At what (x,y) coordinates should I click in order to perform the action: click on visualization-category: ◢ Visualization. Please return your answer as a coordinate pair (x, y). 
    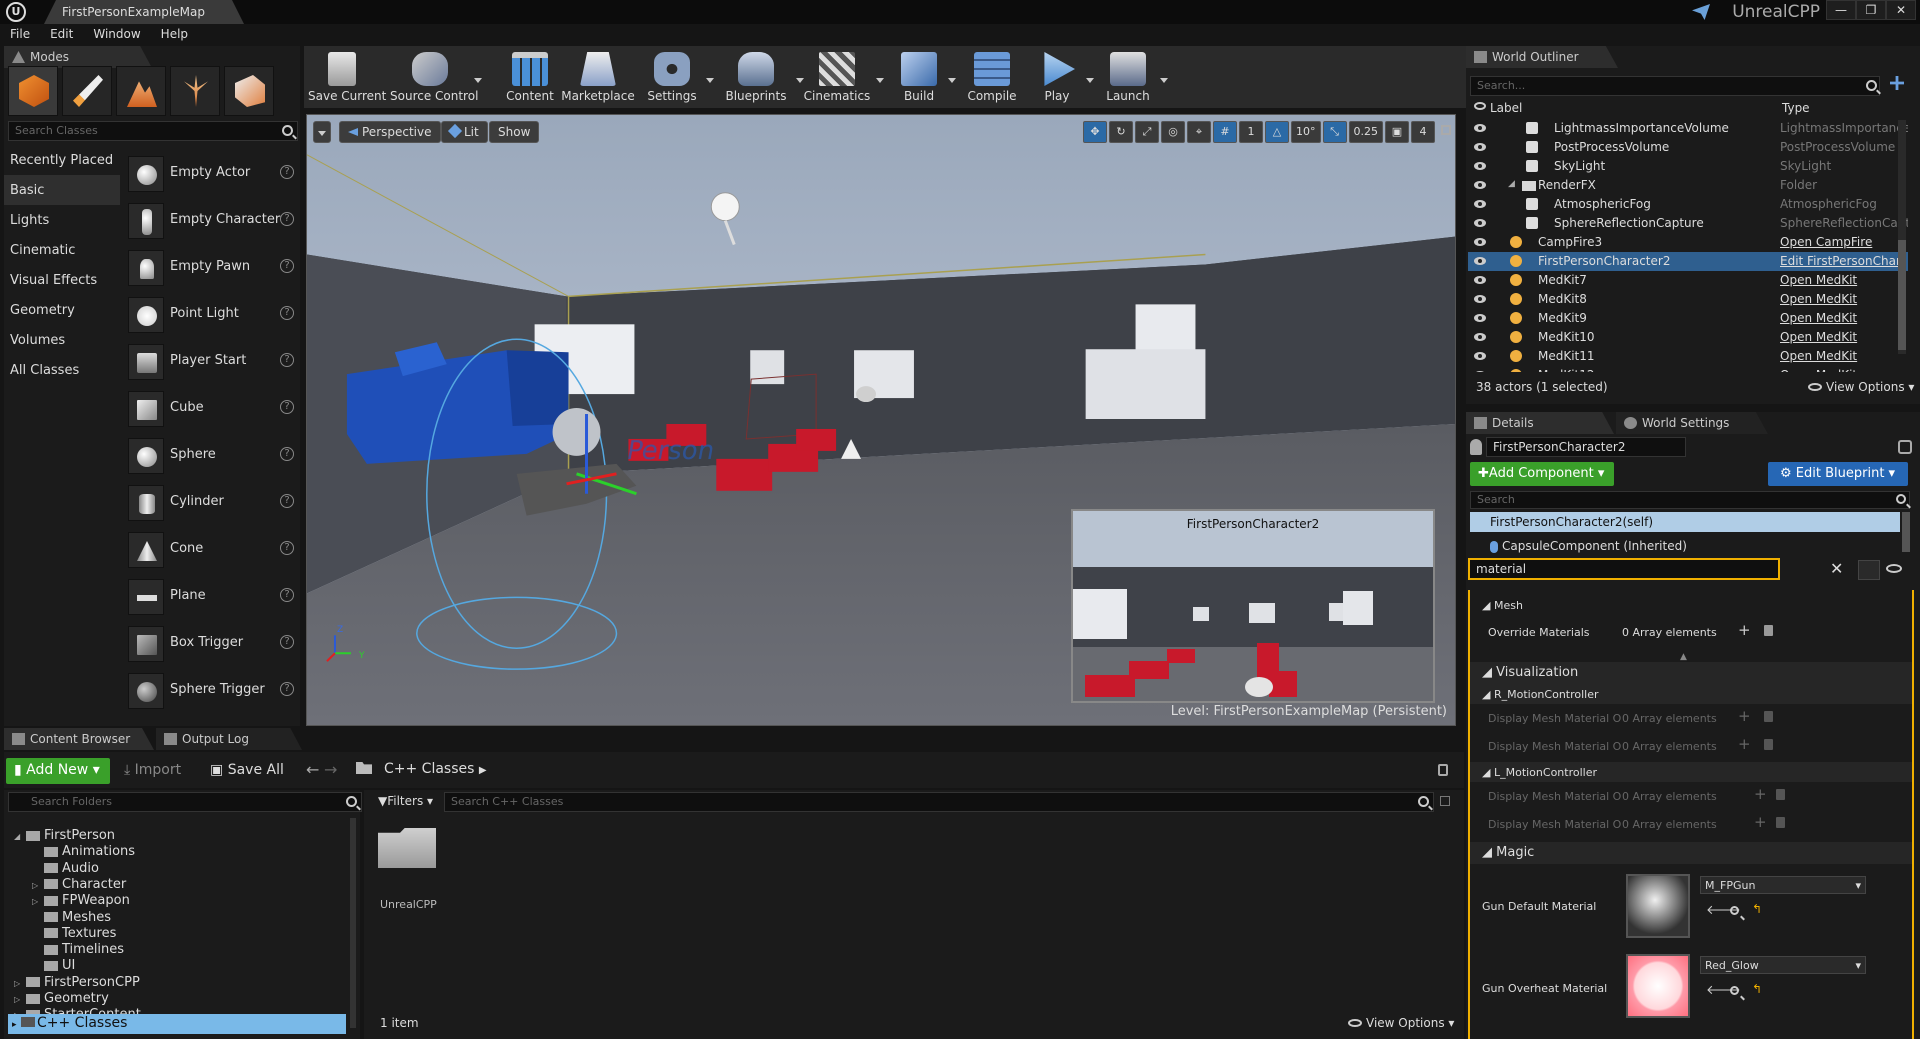
    Looking at the image, I should click on (1691, 673).